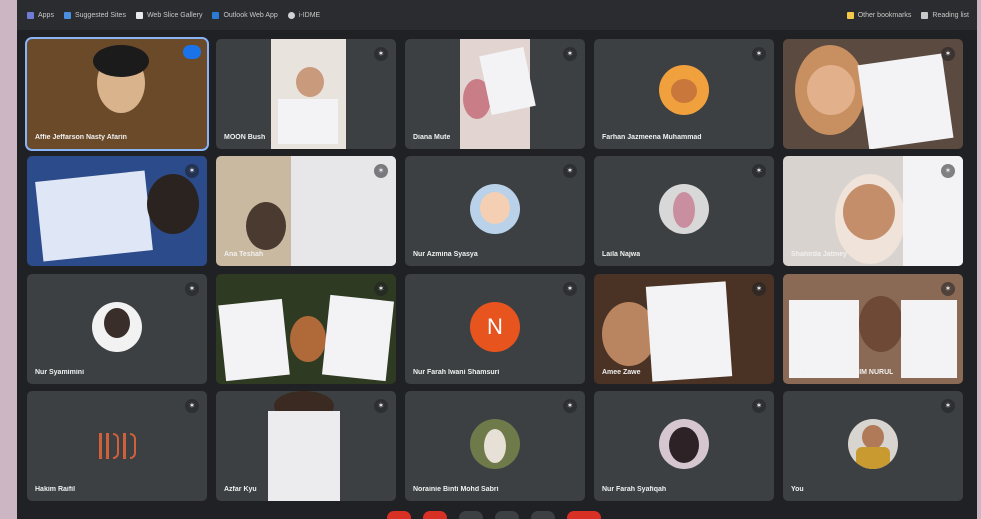 This screenshot has height=519, width=981. Describe the element at coordinates (543, 515) in the screenshot. I see `more-options-button` at that location.